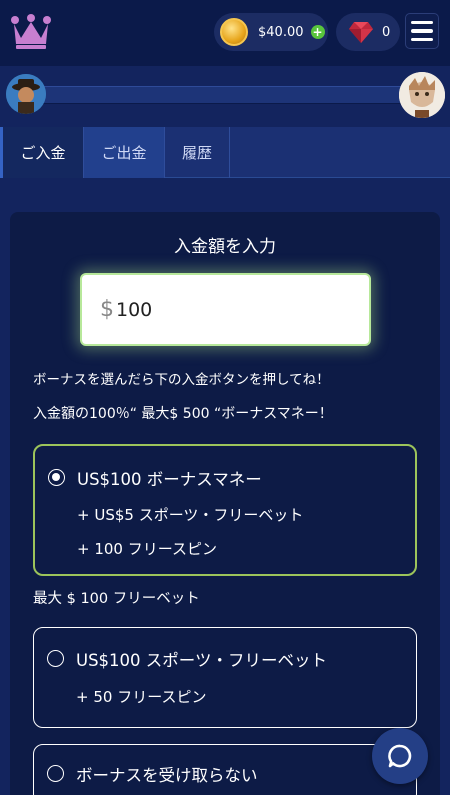 The width and height of the screenshot is (450, 795). Describe the element at coordinates (281, 32) in the screenshot. I see `balance-amount: $40.00` at that location.